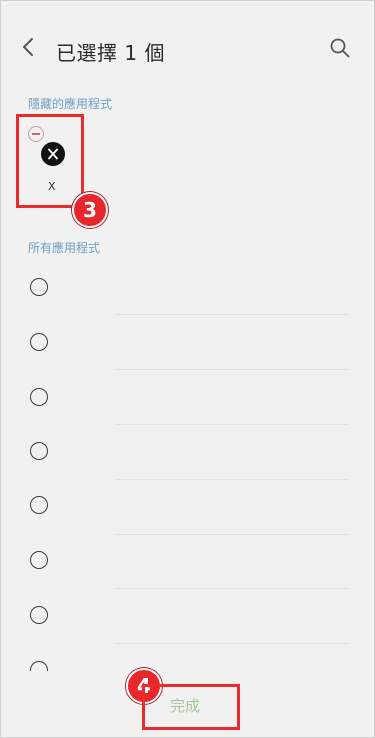 The height and width of the screenshot is (738, 375). Describe the element at coordinates (70, 104) in the screenshot. I see `hidden-apps-section-label: 隱藏的應用程式` at that location.